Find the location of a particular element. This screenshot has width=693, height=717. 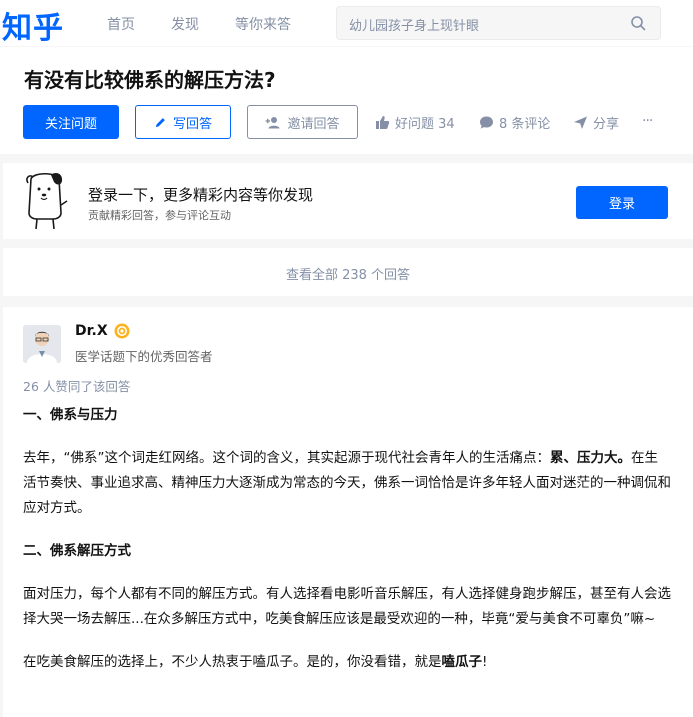

invite-answer-button: 邀请回答 is located at coordinates (302, 122).